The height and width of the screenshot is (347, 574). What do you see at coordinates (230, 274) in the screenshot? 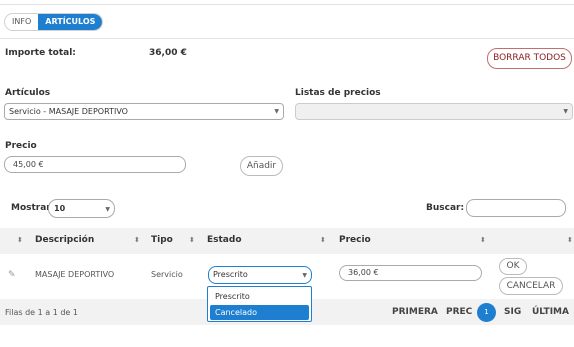
I see `status-selected-text: Prescrito` at bounding box center [230, 274].